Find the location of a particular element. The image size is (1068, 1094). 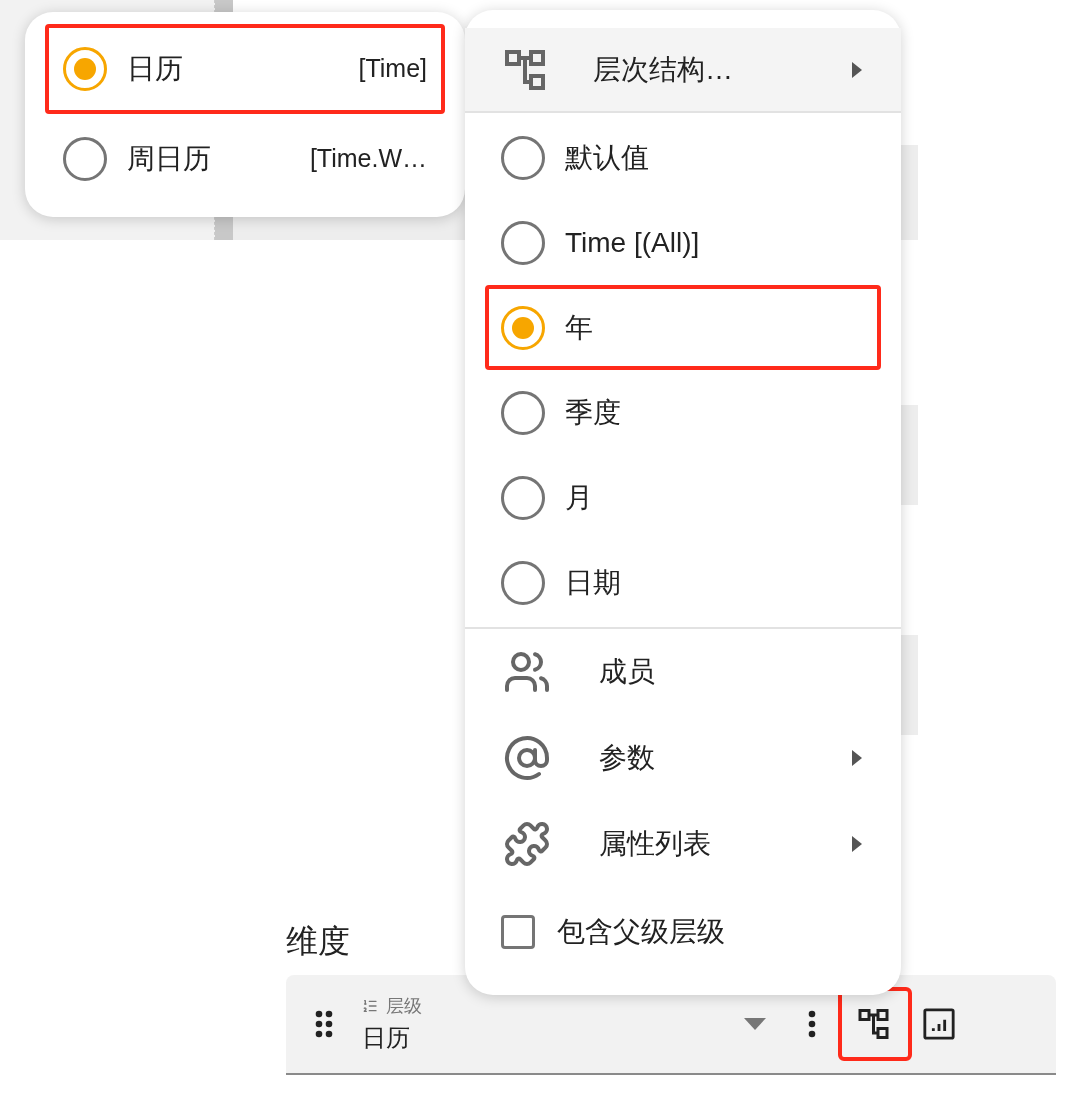

more-options-icon is located at coordinates (812, 1024).